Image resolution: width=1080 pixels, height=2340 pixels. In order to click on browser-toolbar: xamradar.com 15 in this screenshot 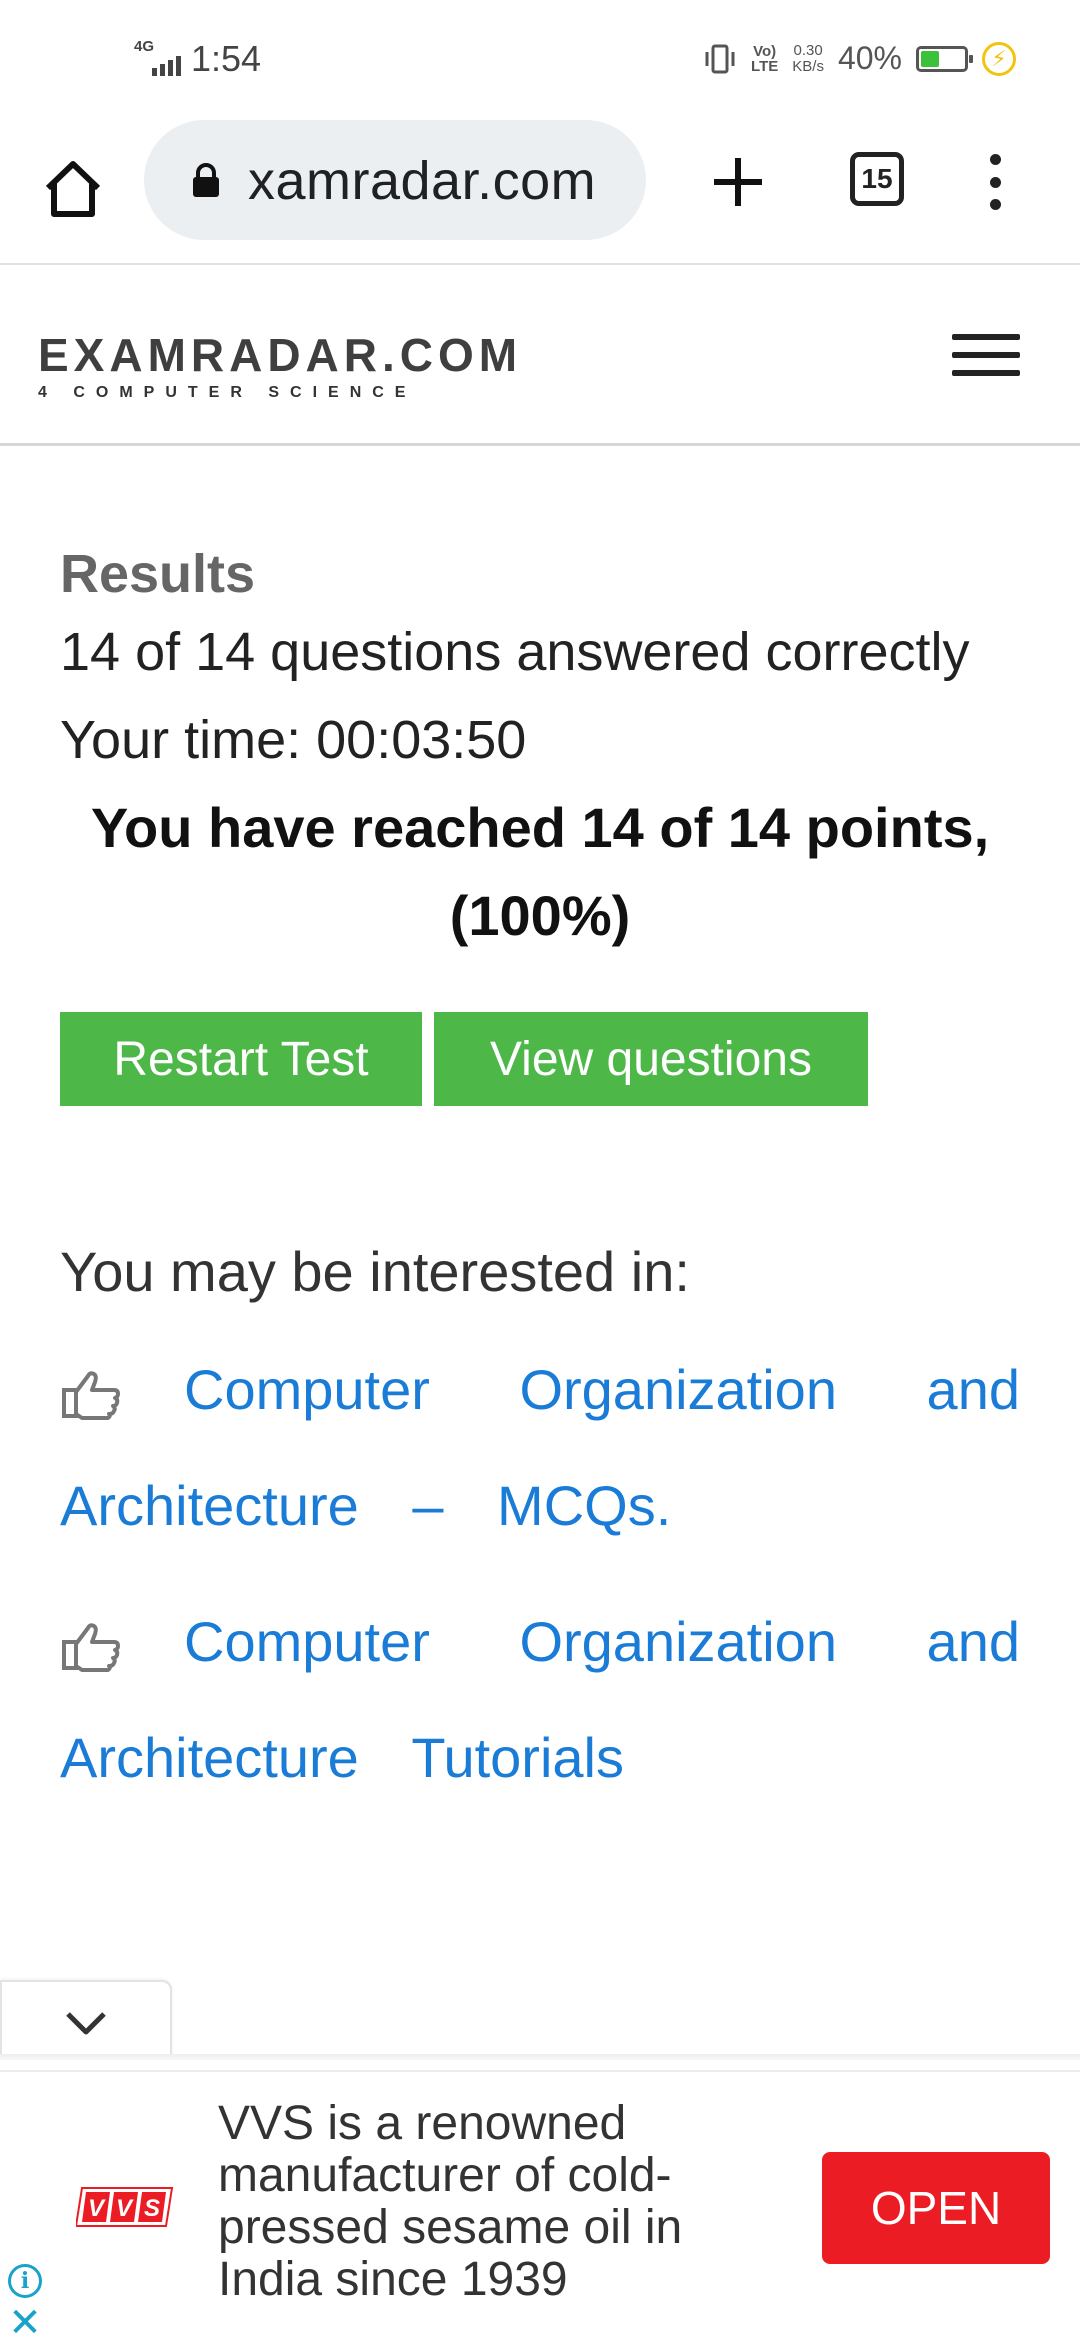, I will do `click(540, 192)`.